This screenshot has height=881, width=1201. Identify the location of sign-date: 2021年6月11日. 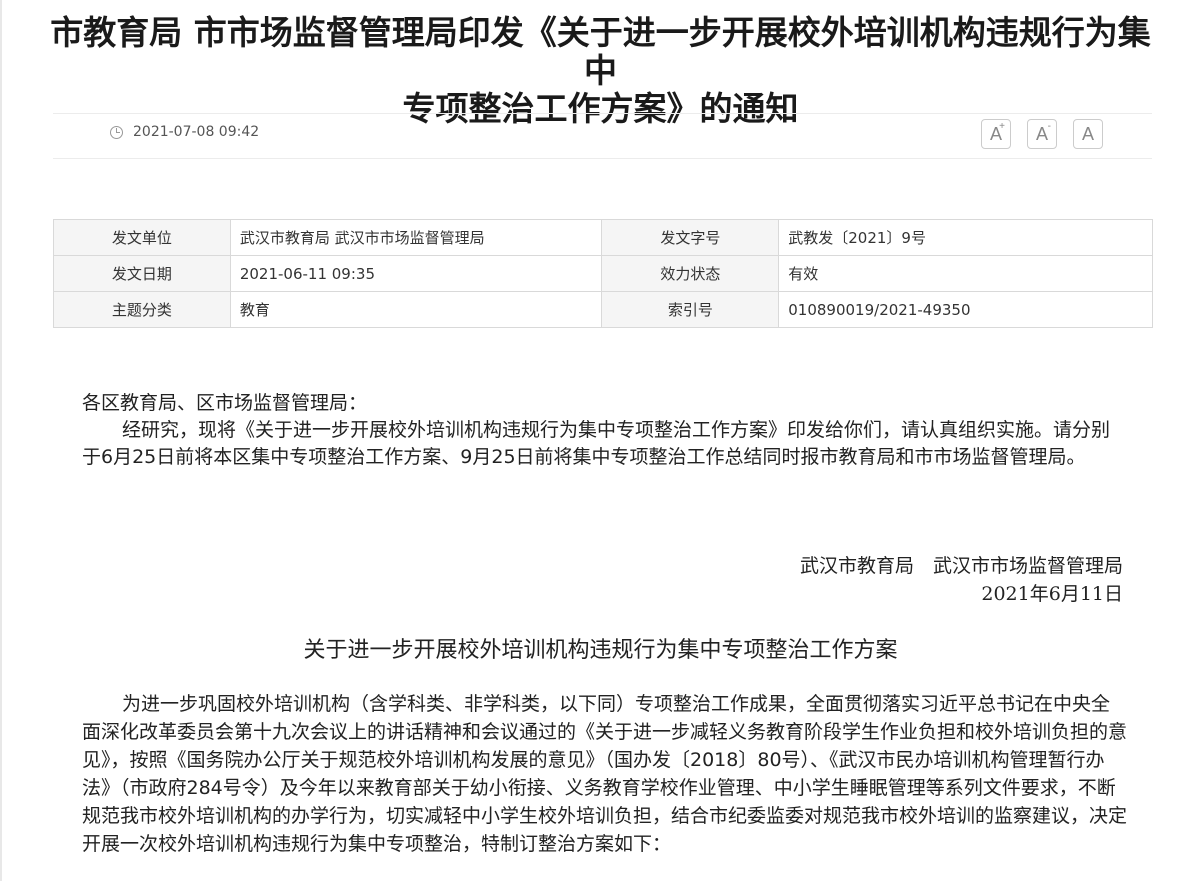
(1052, 594).